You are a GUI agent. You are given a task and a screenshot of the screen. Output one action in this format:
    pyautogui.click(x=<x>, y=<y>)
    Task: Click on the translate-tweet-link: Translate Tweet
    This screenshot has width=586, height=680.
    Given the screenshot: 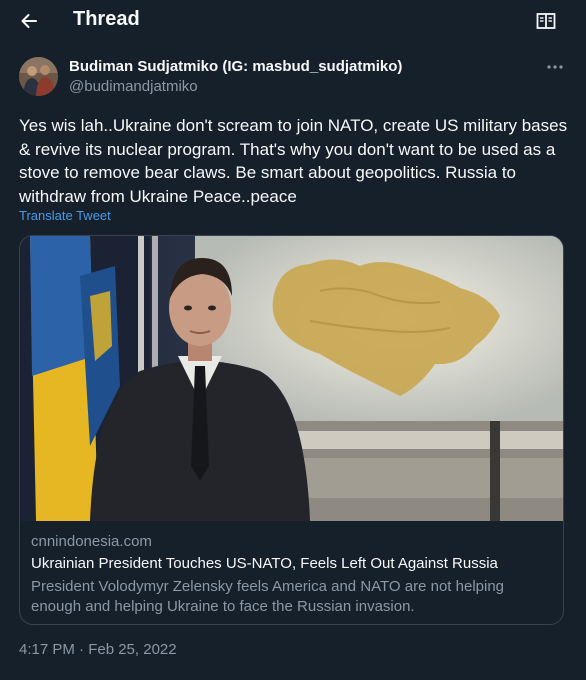 What is the action you would take?
    pyautogui.click(x=65, y=215)
    